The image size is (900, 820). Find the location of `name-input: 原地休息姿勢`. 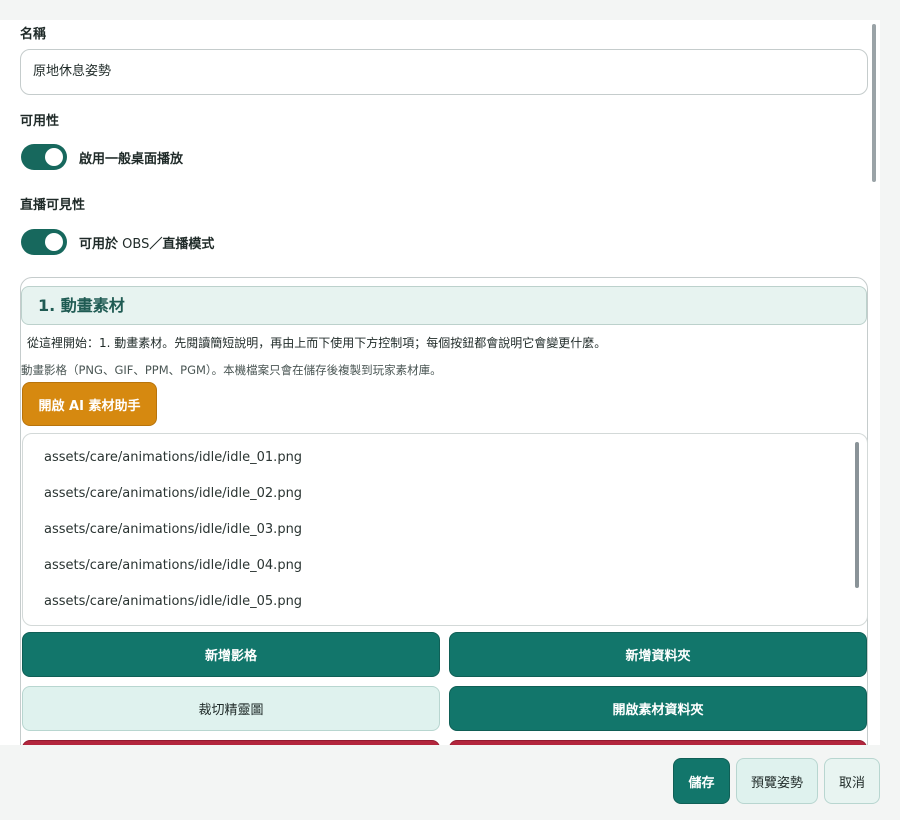

name-input: 原地休息姿勢 is located at coordinates (444, 72).